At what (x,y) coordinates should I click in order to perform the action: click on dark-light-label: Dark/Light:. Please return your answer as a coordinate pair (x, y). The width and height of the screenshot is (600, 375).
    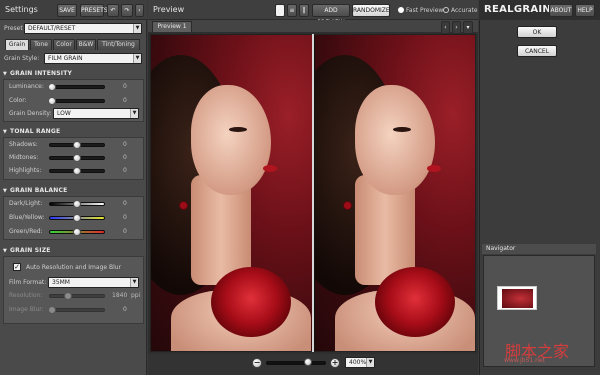
    Looking at the image, I should click on (26, 203).